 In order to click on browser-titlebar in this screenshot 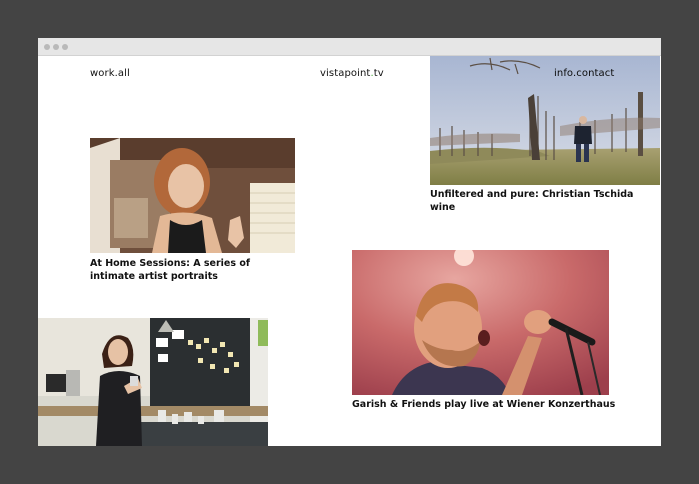, I will do `click(349, 47)`.